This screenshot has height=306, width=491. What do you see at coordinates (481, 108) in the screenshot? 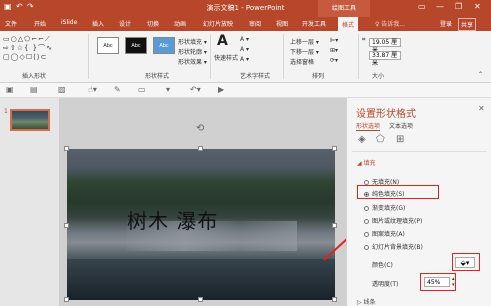
I see `close-pane-icon: ✕` at bounding box center [481, 108].